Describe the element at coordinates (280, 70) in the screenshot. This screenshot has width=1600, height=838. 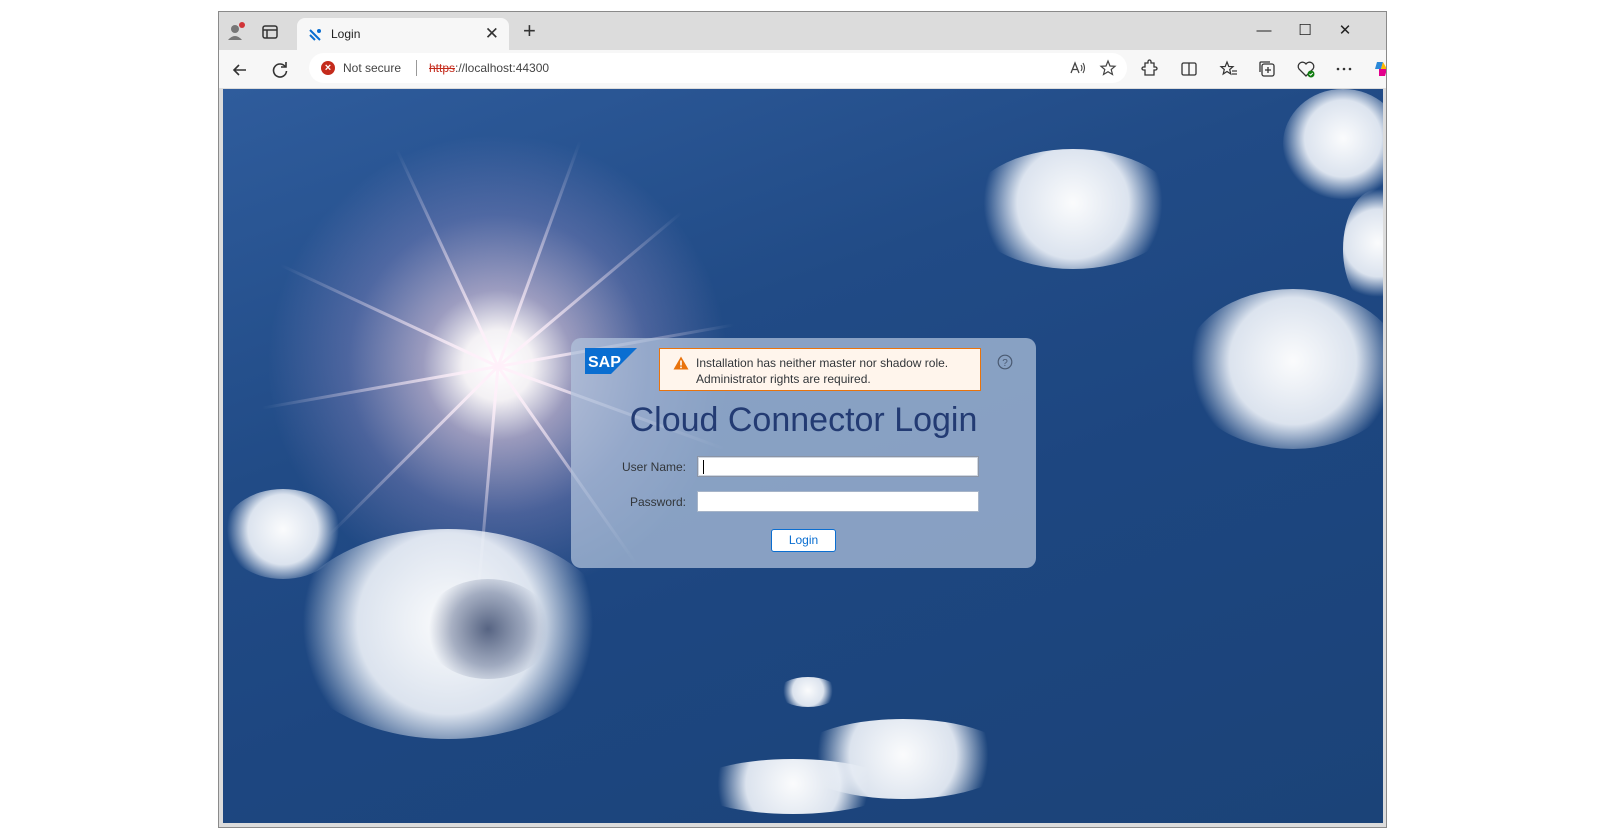
I see `refresh-icon` at that location.